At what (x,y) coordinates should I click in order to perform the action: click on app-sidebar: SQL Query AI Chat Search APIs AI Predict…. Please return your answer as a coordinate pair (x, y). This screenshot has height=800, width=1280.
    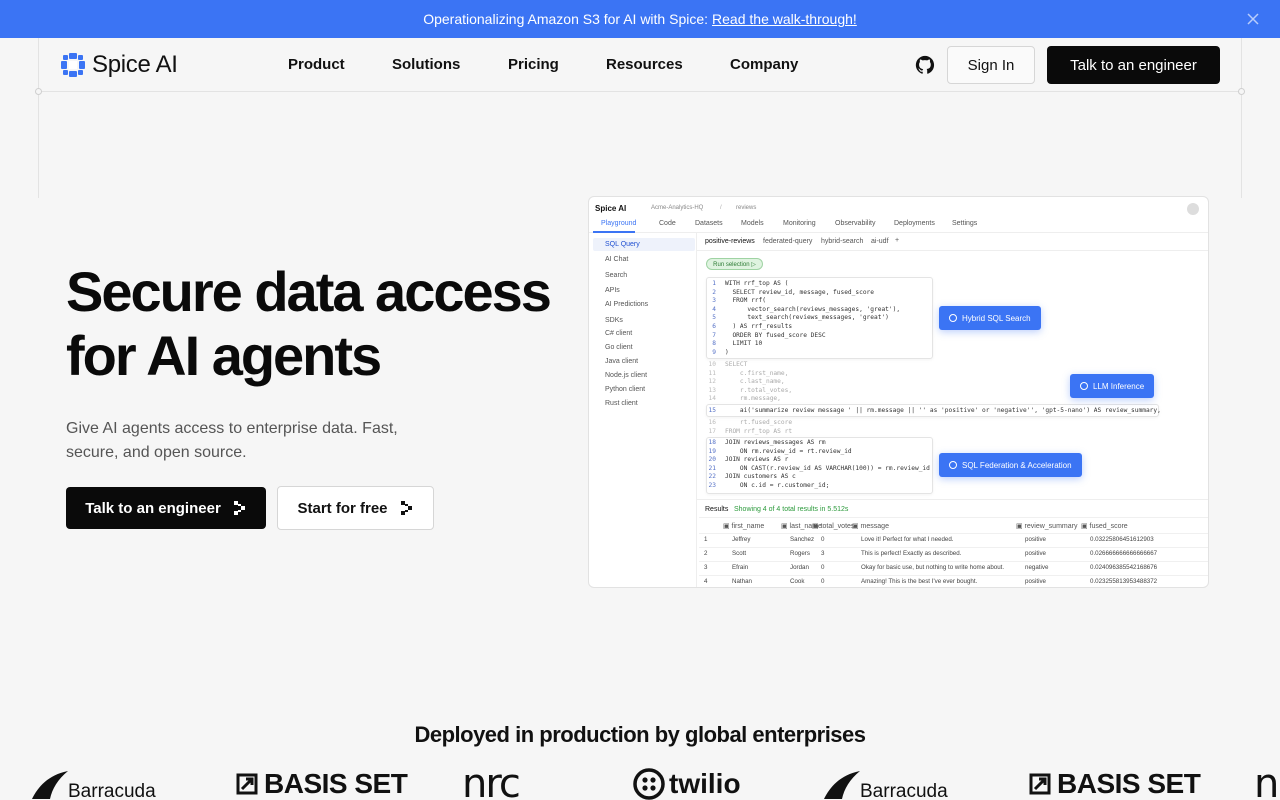
    Looking at the image, I should click on (643, 410).